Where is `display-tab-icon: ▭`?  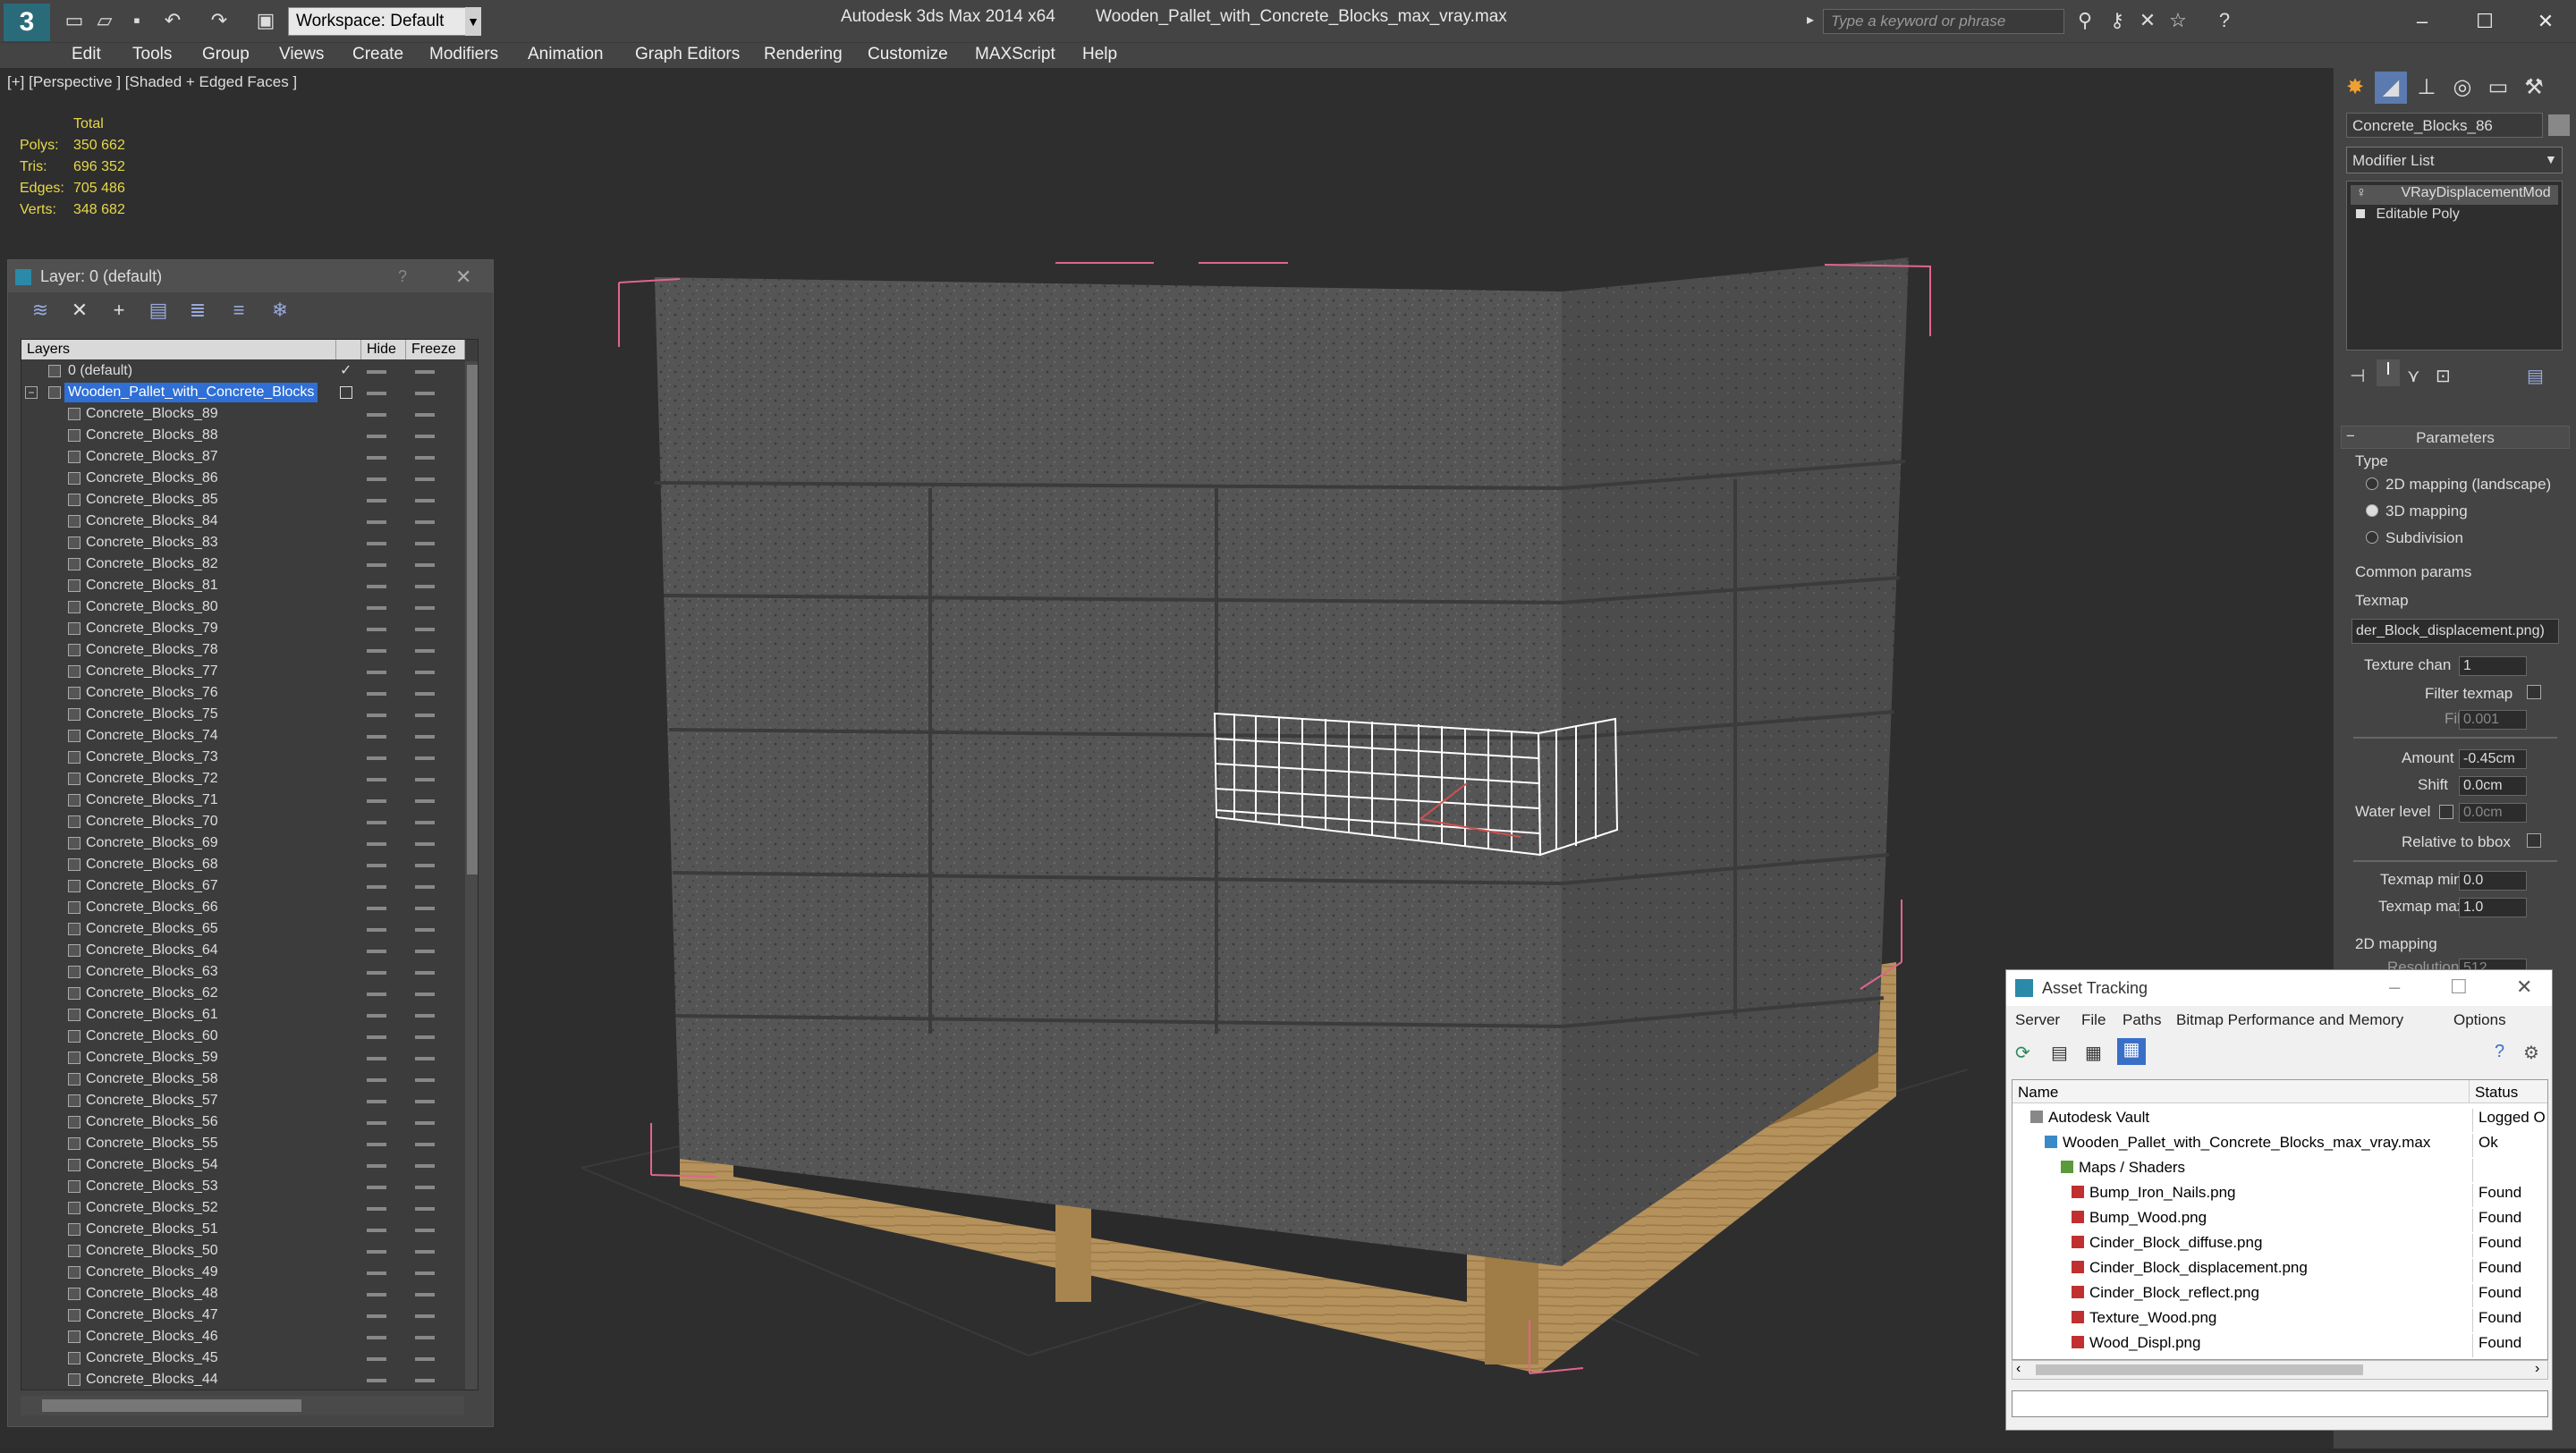
display-tab-icon: ▭ is located at coordinates (2498, 88).